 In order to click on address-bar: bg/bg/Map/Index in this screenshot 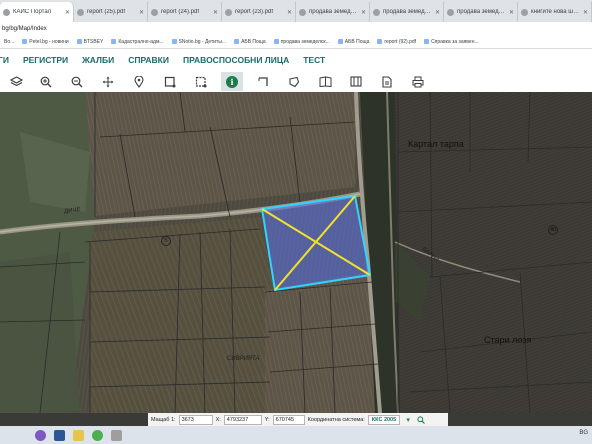, I will do `click(296, 28)`.